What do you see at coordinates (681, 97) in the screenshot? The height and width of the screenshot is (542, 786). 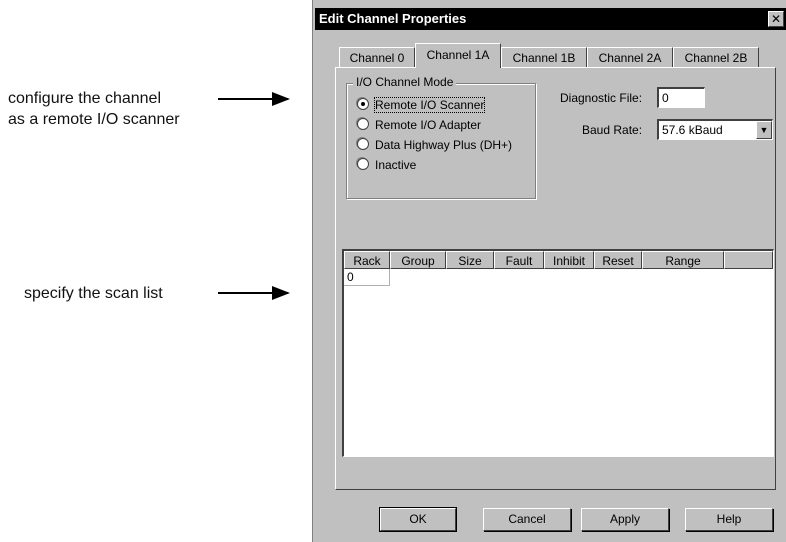 I see `diagnostic-file-input: 0` at bounding box center [681, 97].